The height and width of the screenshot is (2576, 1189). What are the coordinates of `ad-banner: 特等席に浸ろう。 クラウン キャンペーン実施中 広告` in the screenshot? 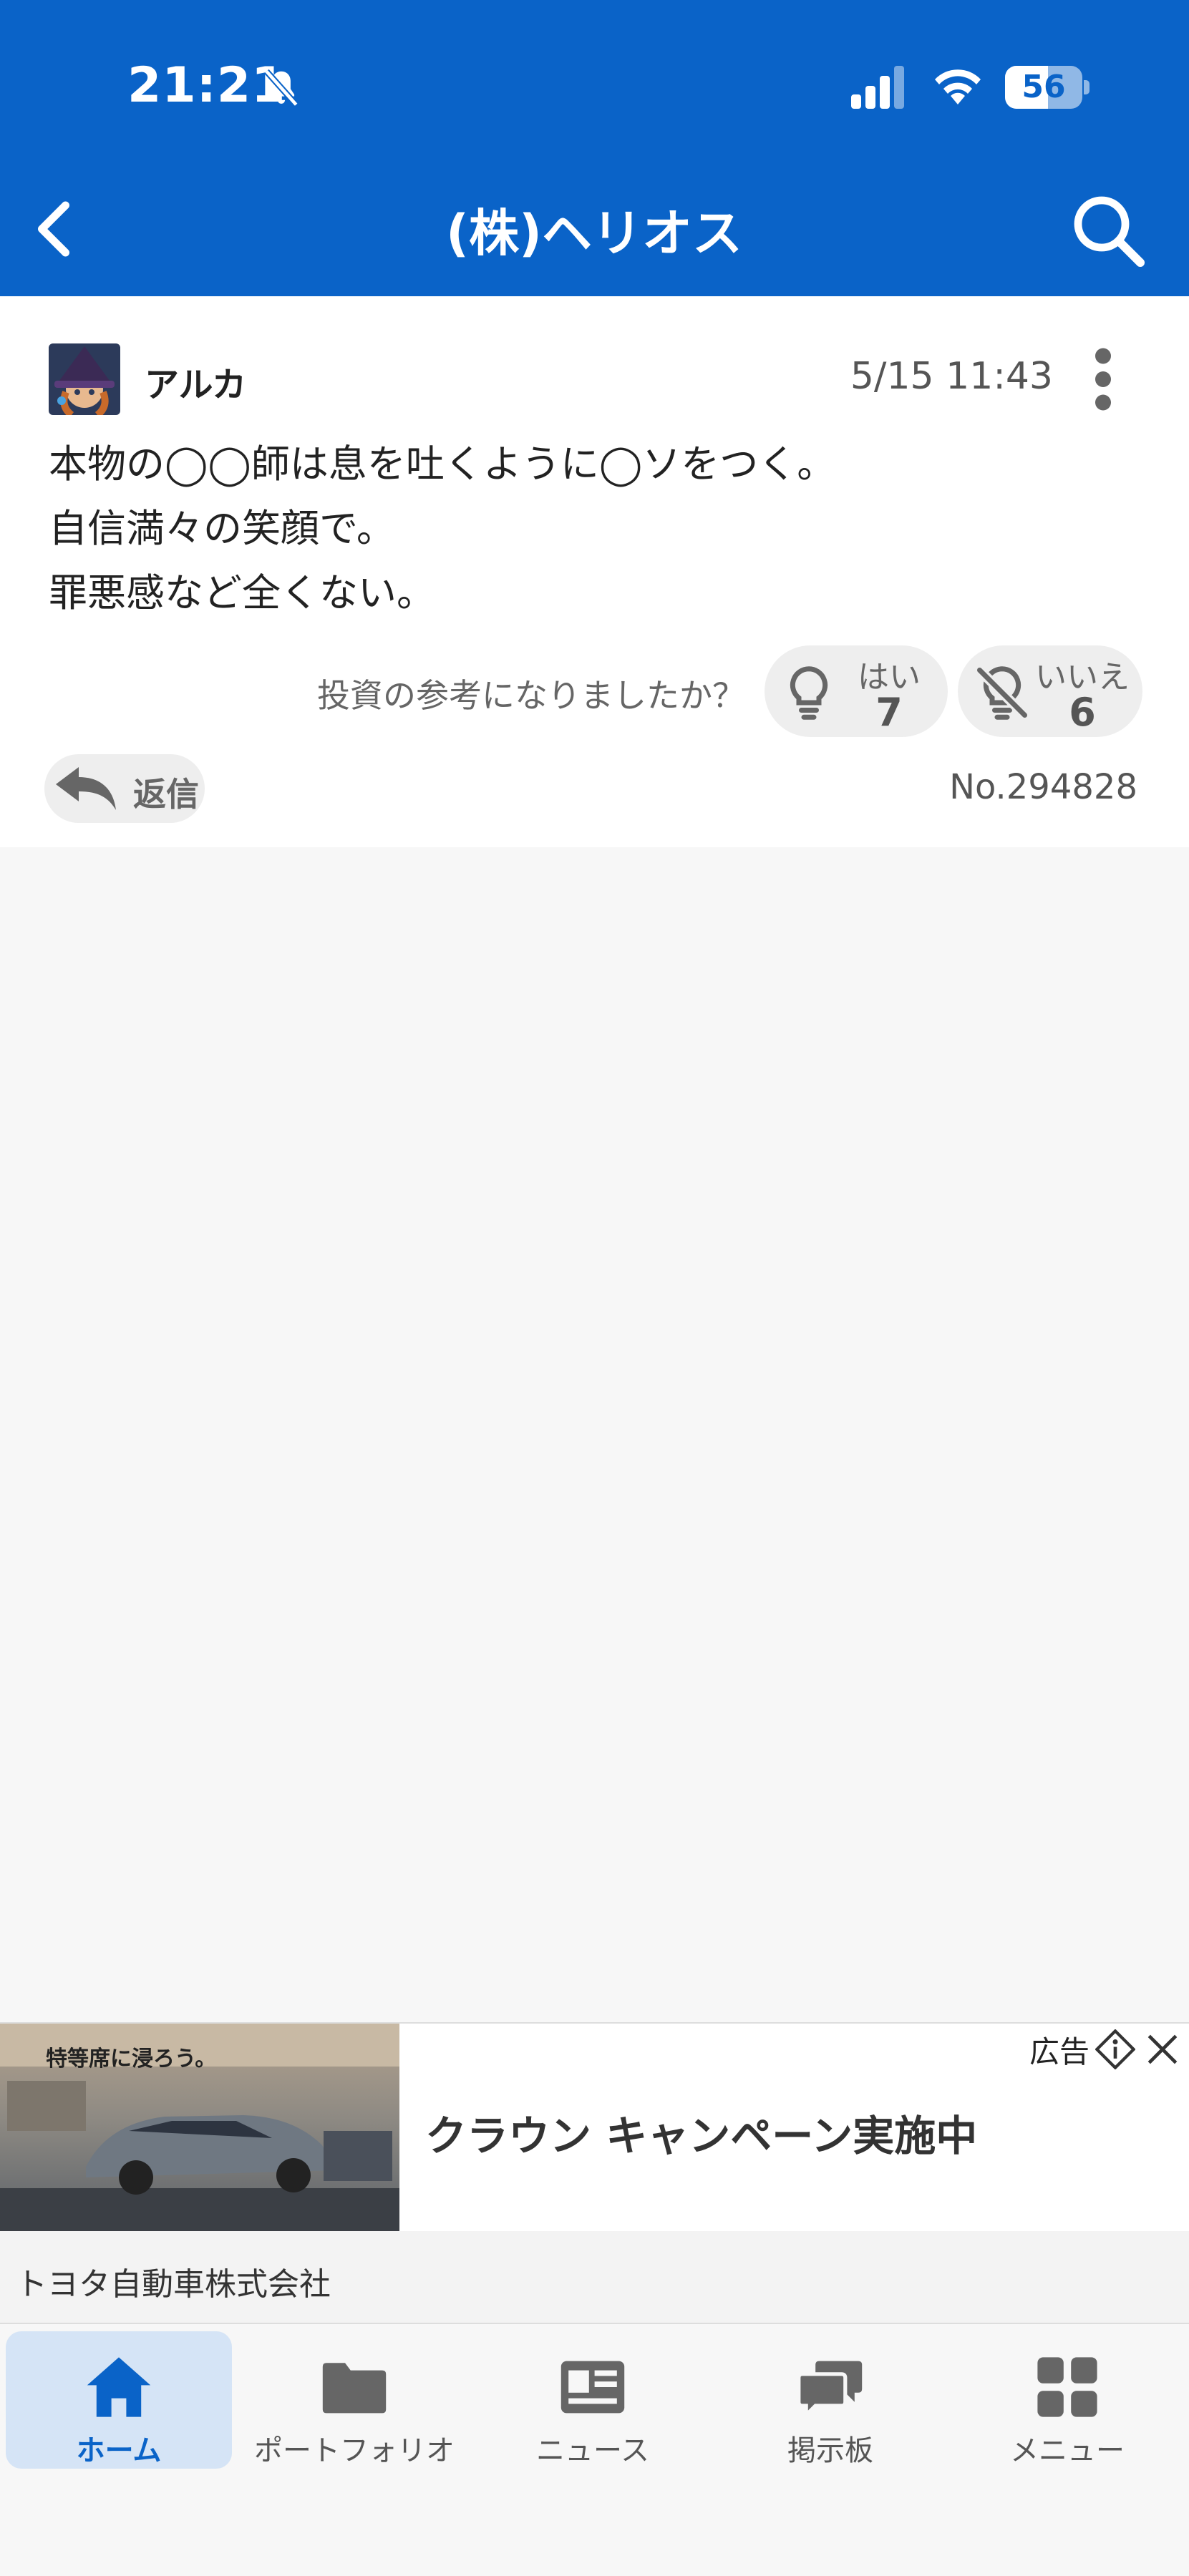 It's located at (594, 2127).